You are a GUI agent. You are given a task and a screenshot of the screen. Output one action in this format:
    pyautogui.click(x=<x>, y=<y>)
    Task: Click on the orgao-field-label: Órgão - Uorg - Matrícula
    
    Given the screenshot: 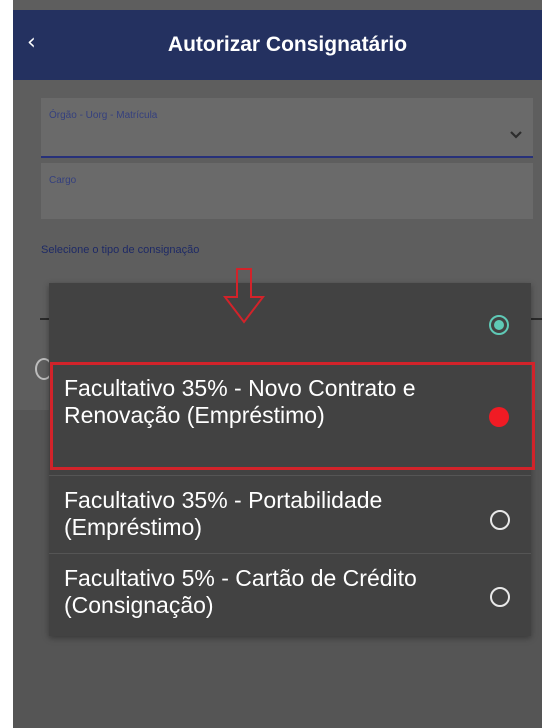 What is the action you would take?
    pyautogui.click(x=103, y=115)
    